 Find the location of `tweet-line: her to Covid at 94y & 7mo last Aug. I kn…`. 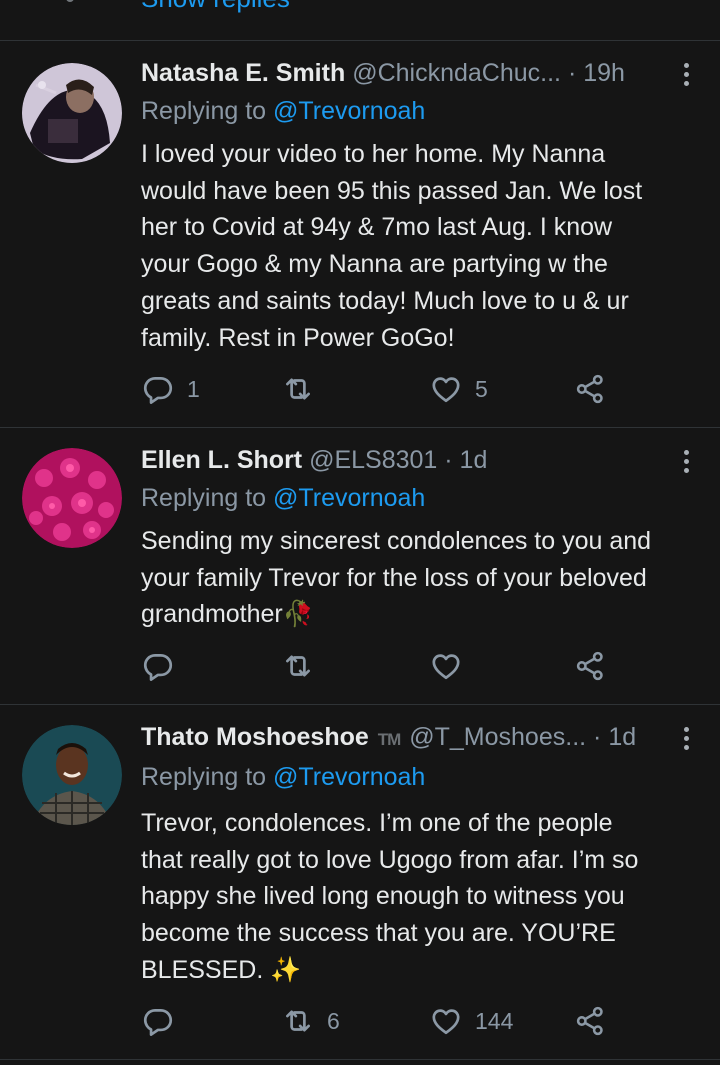

tweet-line: her to Covid at 94y & 7mo last Aug. I kn… is located at coordinates (377, 227).